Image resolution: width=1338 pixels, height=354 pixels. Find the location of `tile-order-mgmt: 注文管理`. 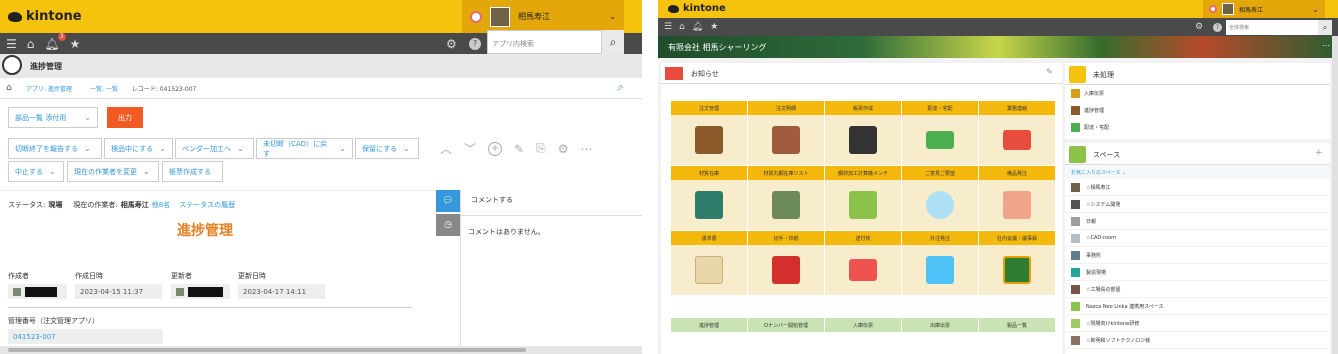

tile-order-mgmt: 注文管理 is located at coordinates (709, 133).